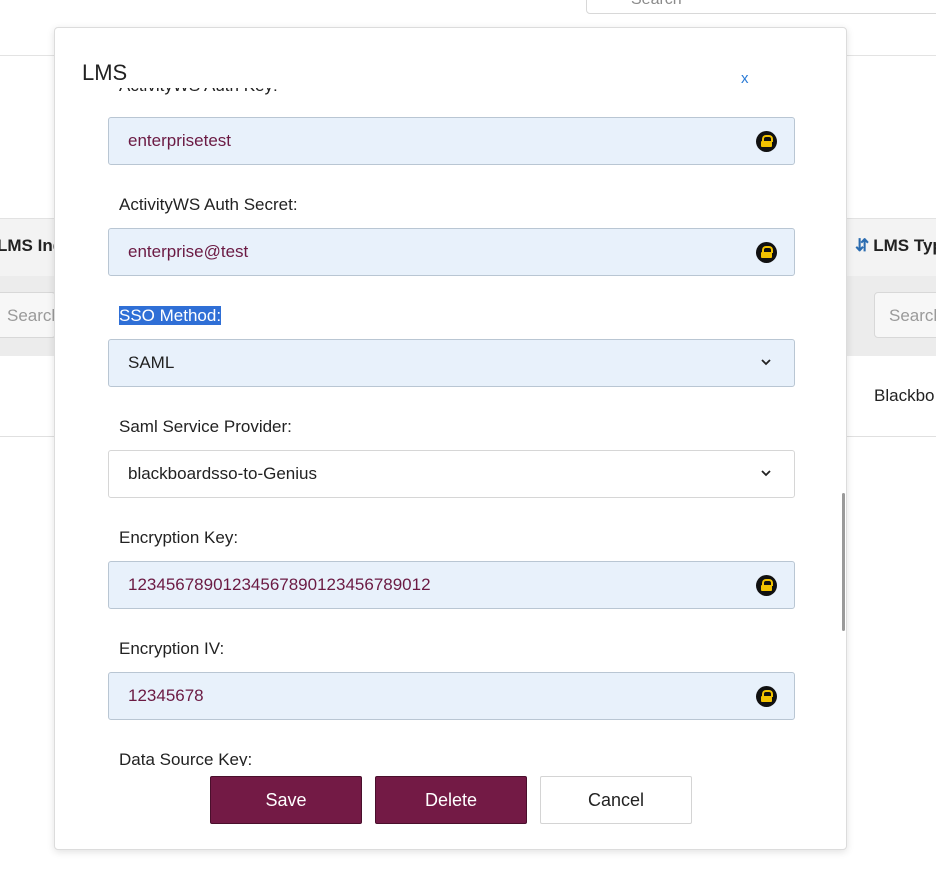 This screenshot has height=877, width=936. What do you see at coordinates (451, 141) in the screenshot?
I see `auth-key-field: enterprisetest` at bounding box center [451, 141].